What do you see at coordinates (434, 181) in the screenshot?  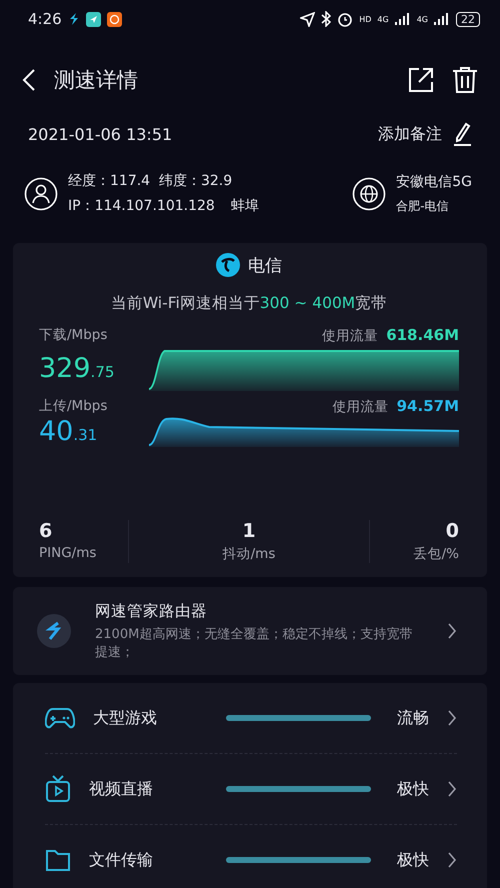 I see `carrier-name: 安徽电信5G` at bounding box center [434, 181].